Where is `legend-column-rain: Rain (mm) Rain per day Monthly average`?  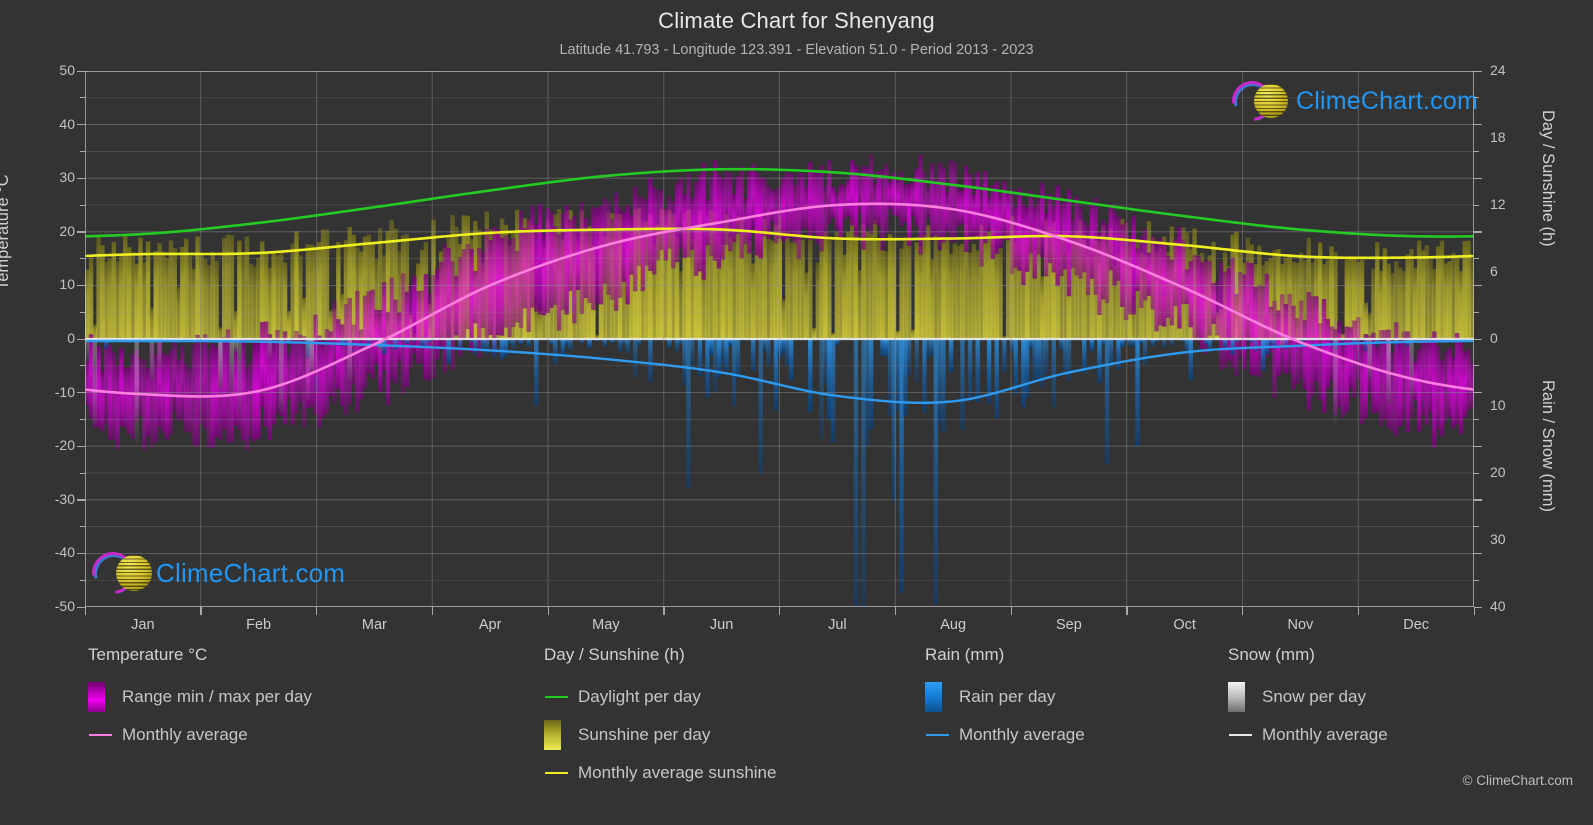 legend-column-rain: Rain (mm) Rain per day Monthly average is located at coordinates (1005, 699).